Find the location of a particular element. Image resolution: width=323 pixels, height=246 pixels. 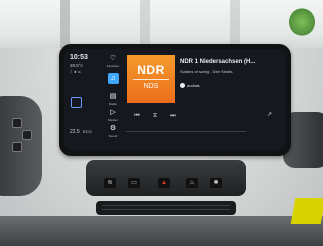

home-button is located at coordinates (76, 102).